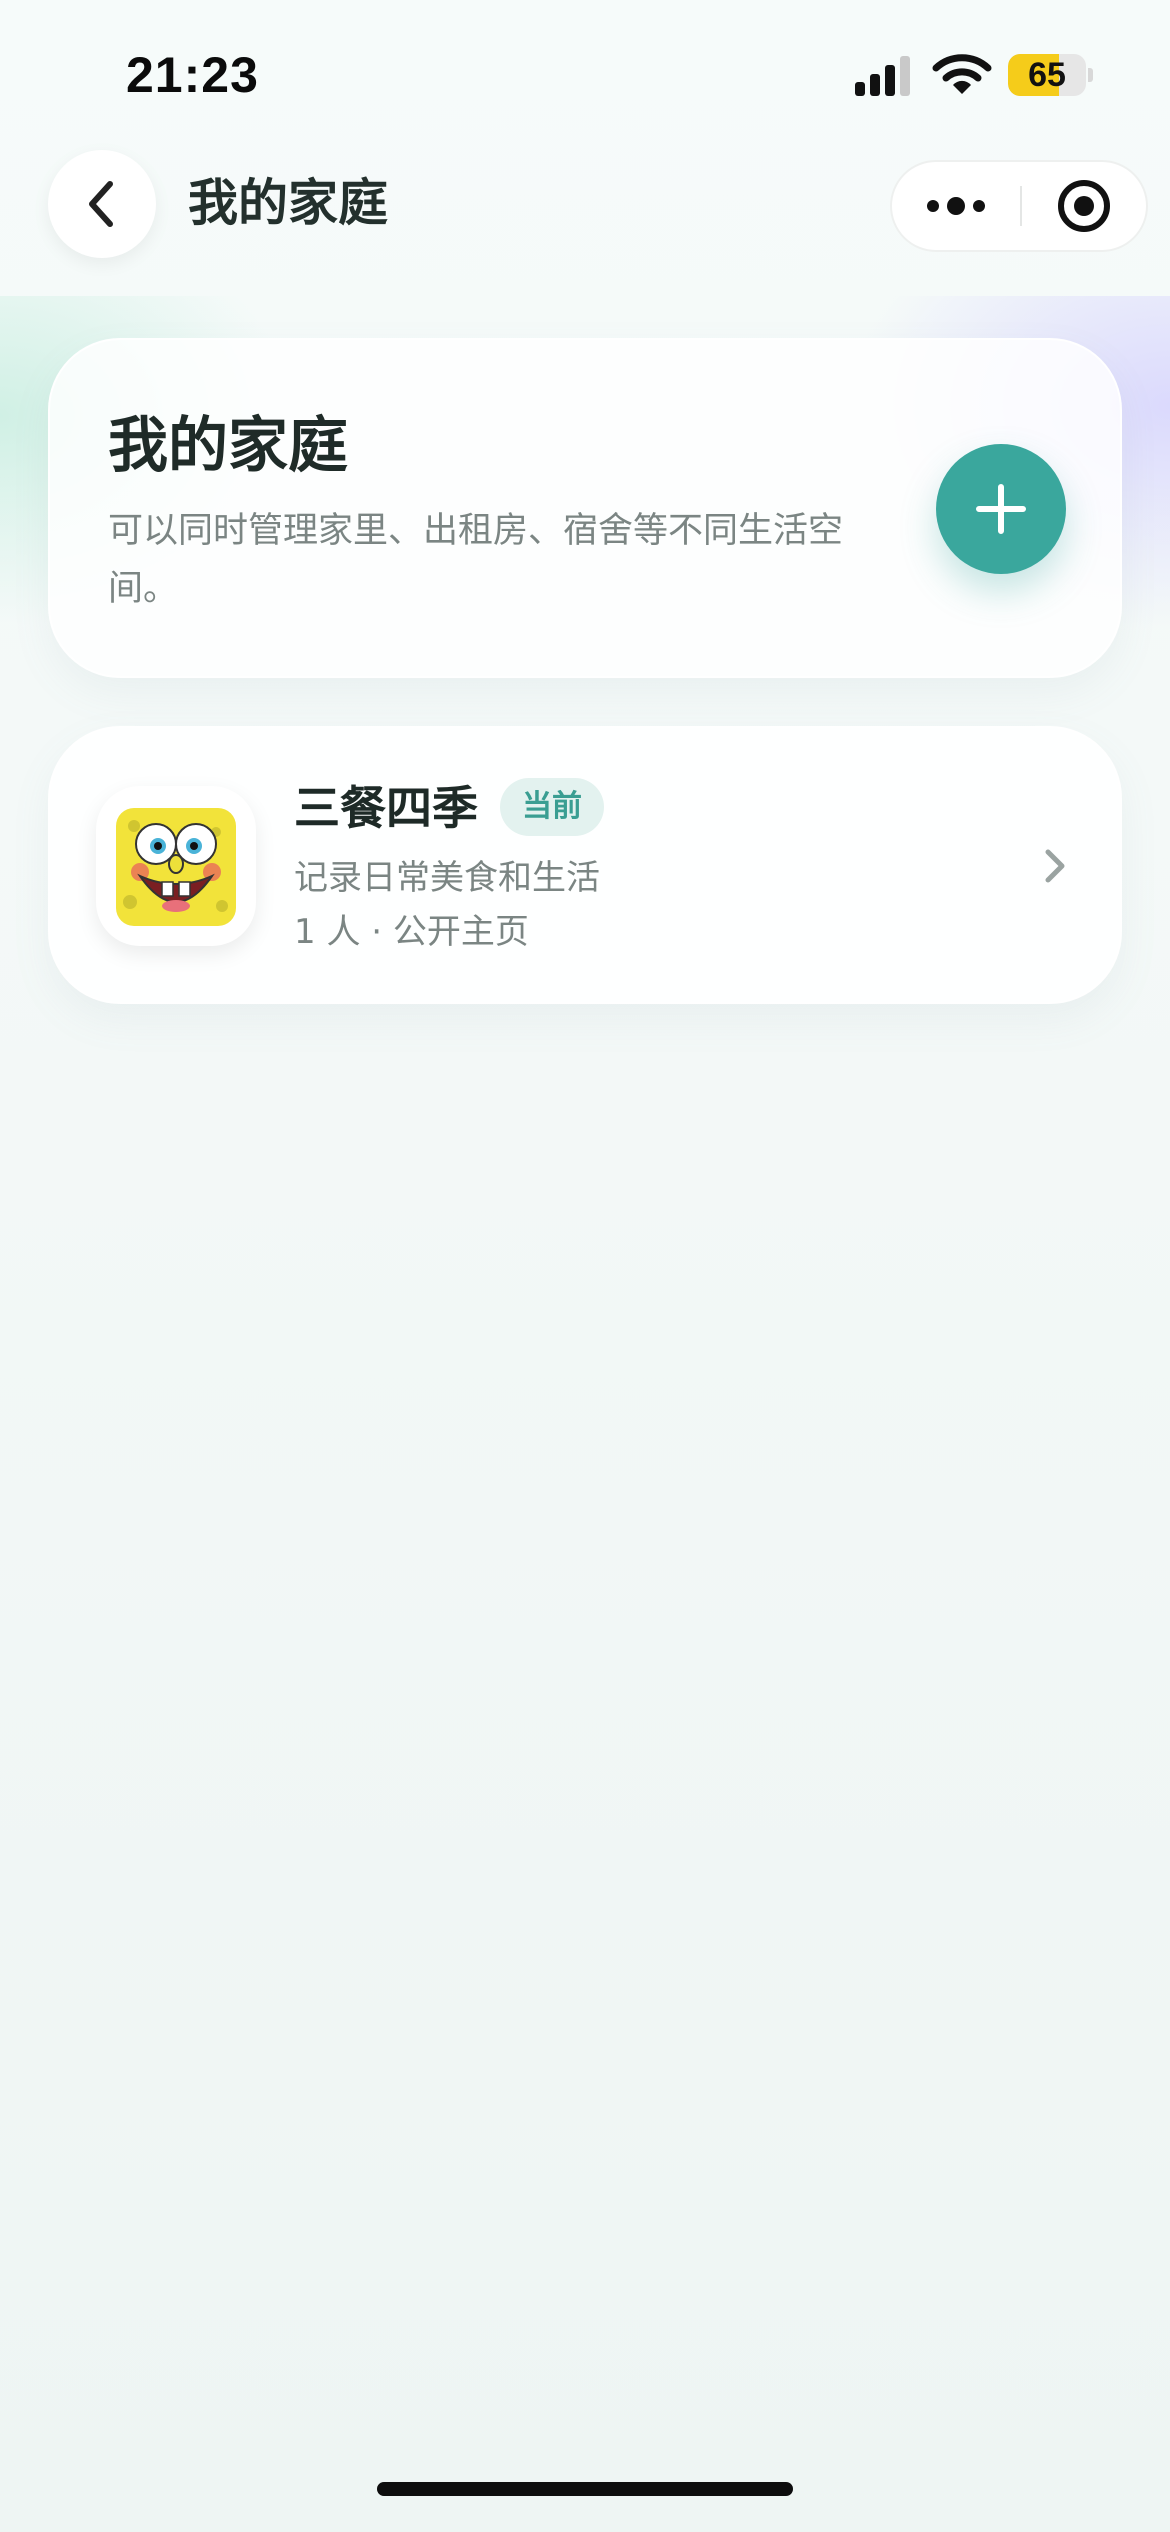  Describe the element at coordinates (447, 878) in the screenshot. I see `family-description: 记录日常美食和生活` at that location.